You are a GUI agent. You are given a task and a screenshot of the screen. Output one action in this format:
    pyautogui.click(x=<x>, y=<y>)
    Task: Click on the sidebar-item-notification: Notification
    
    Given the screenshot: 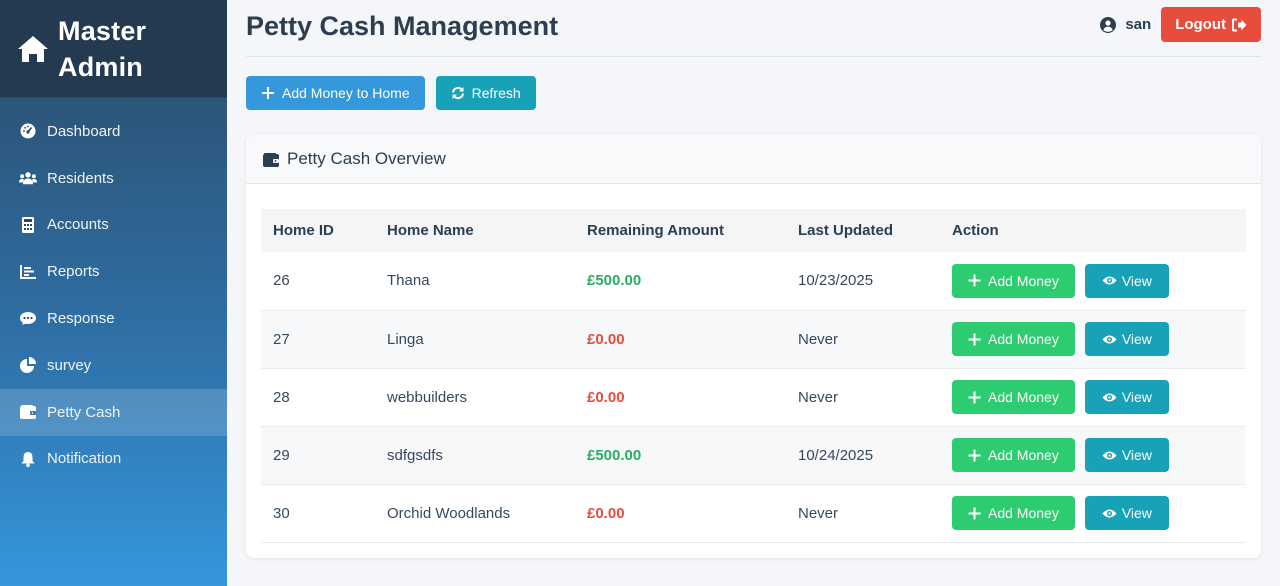 What is the action you would take?
    pyautogui.click(x=113, y=459)
    